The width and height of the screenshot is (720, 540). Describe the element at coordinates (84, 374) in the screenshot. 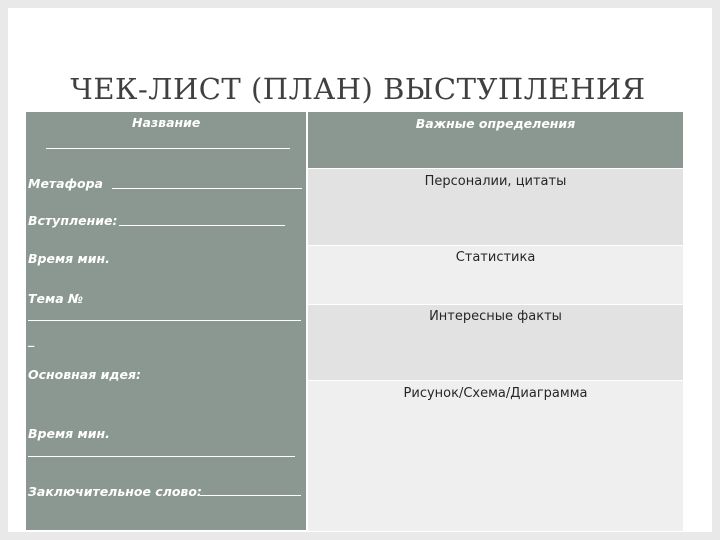

I see `label-main-idea: Основная идея:` at that location.